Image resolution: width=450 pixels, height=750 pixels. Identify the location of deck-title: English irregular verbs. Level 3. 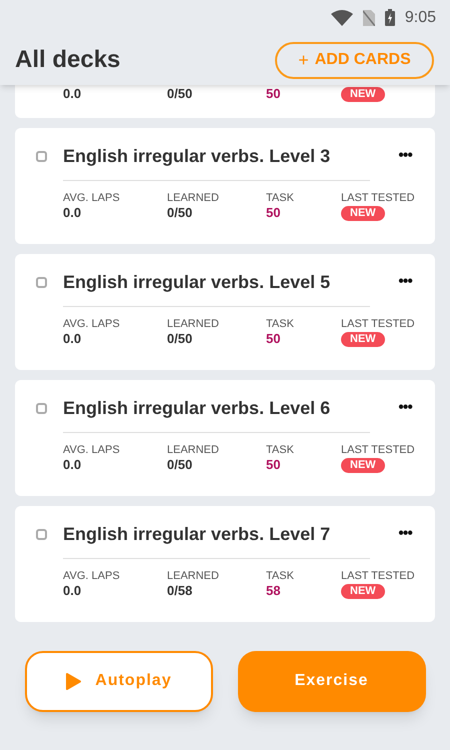
(196, 156).